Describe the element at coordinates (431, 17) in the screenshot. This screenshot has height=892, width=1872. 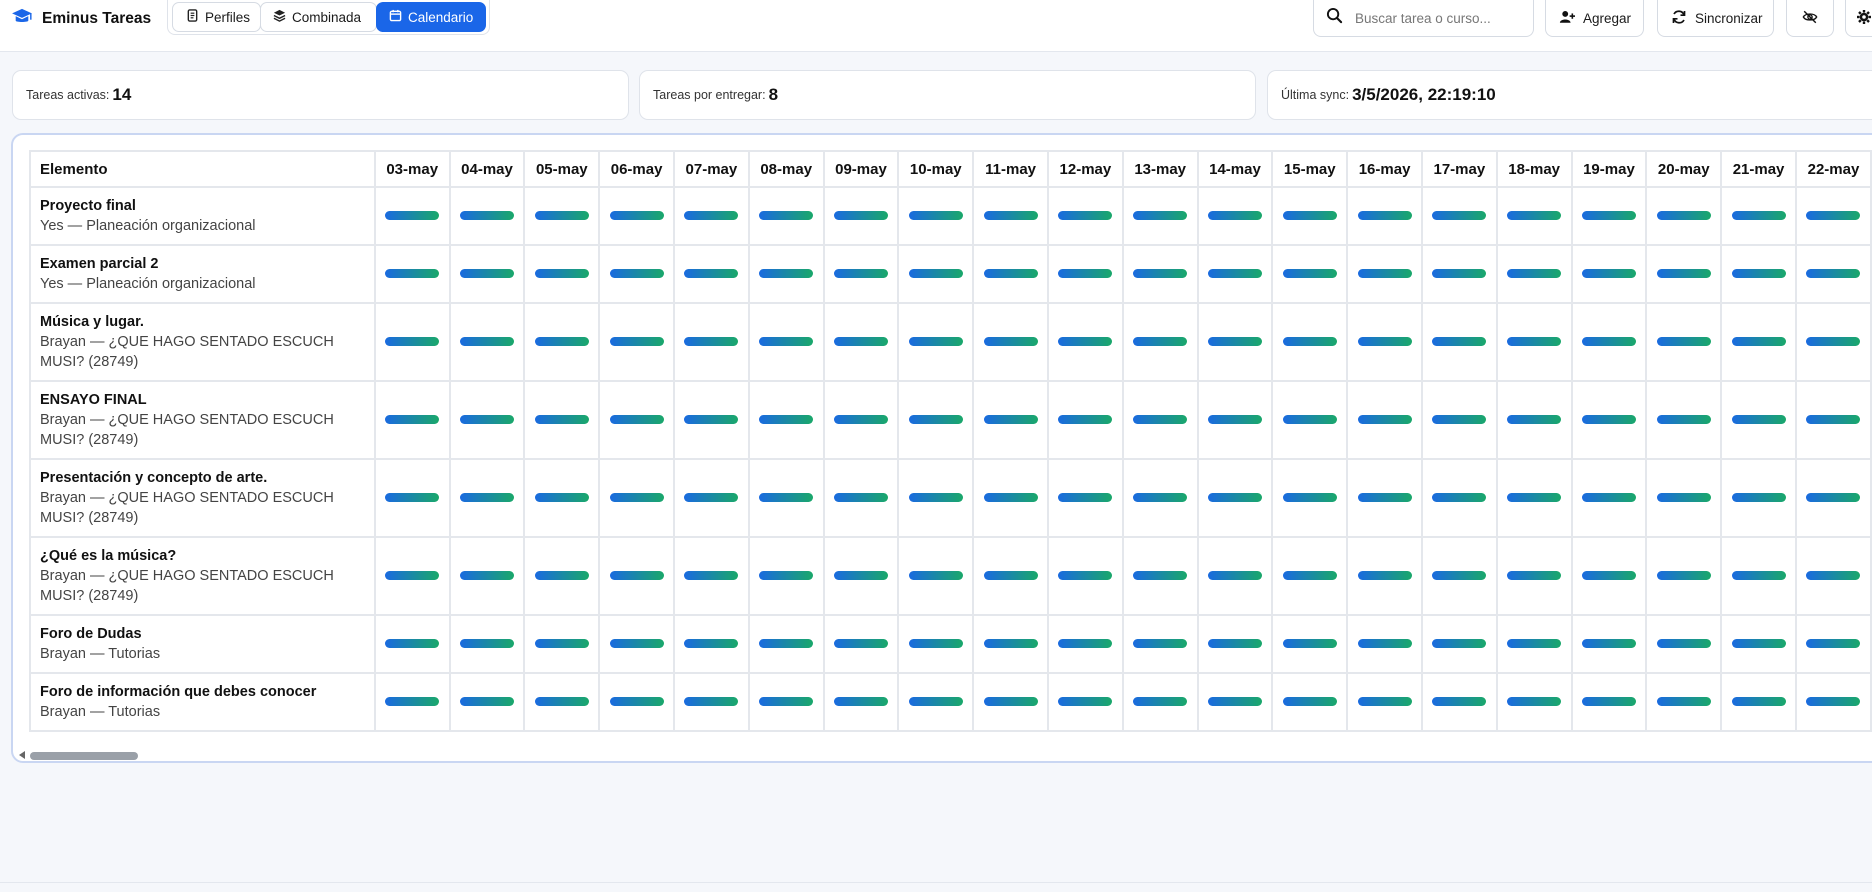
I see `tab-calendario: Calendario` at that location.